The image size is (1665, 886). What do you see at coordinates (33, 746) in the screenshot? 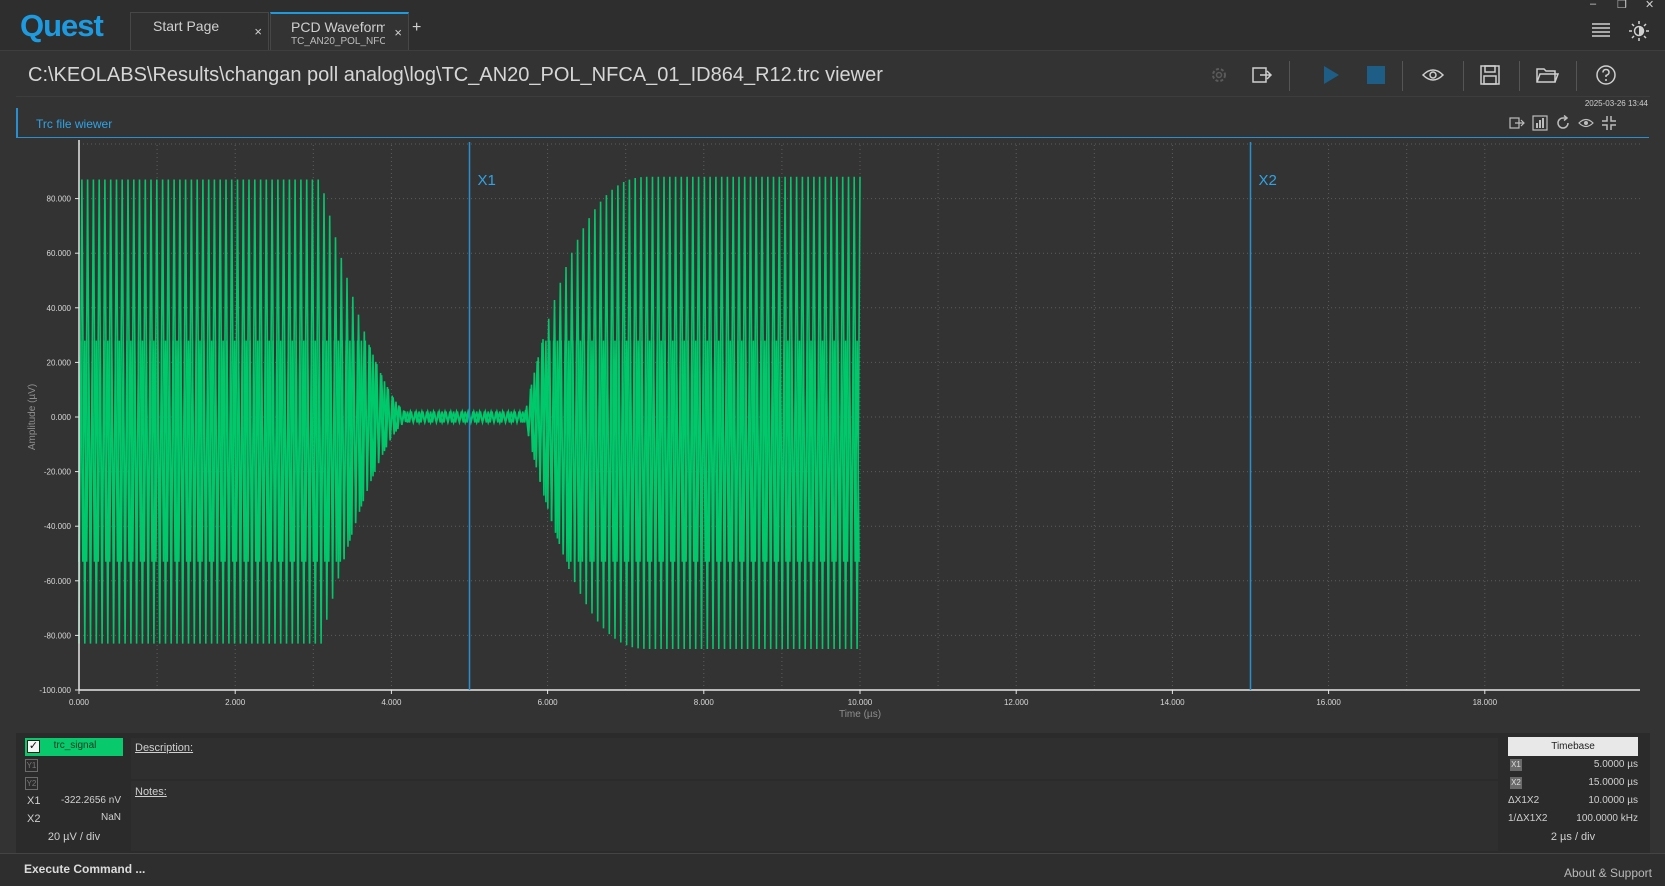
I see `signal-checkbox: ✓` at bounding box center [33, 746].